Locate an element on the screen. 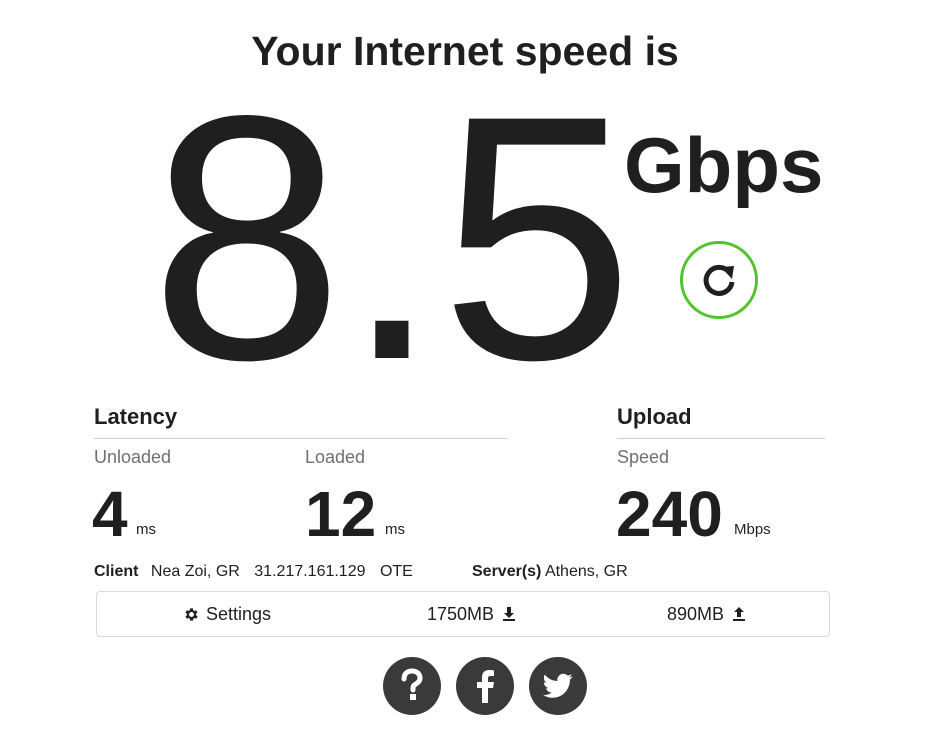  client-isp: OTE is located at coordinates (396, 571).